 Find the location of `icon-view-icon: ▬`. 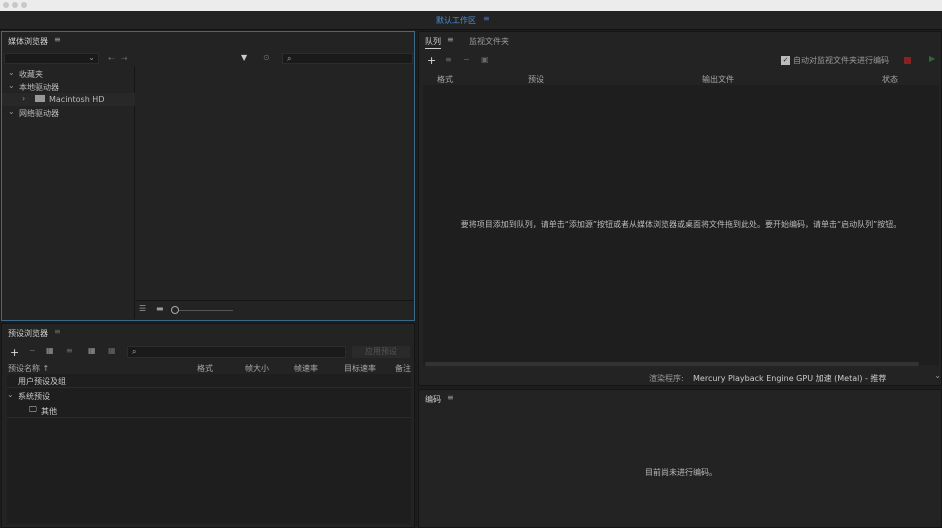

icon-view-icon: ▬ is located at coordinates (160, 308).